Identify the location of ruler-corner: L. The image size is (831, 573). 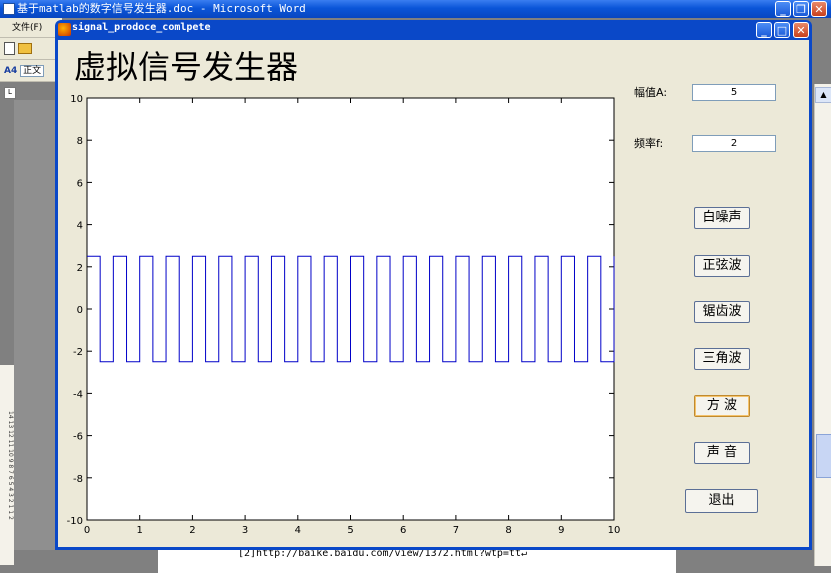
(10, 93).